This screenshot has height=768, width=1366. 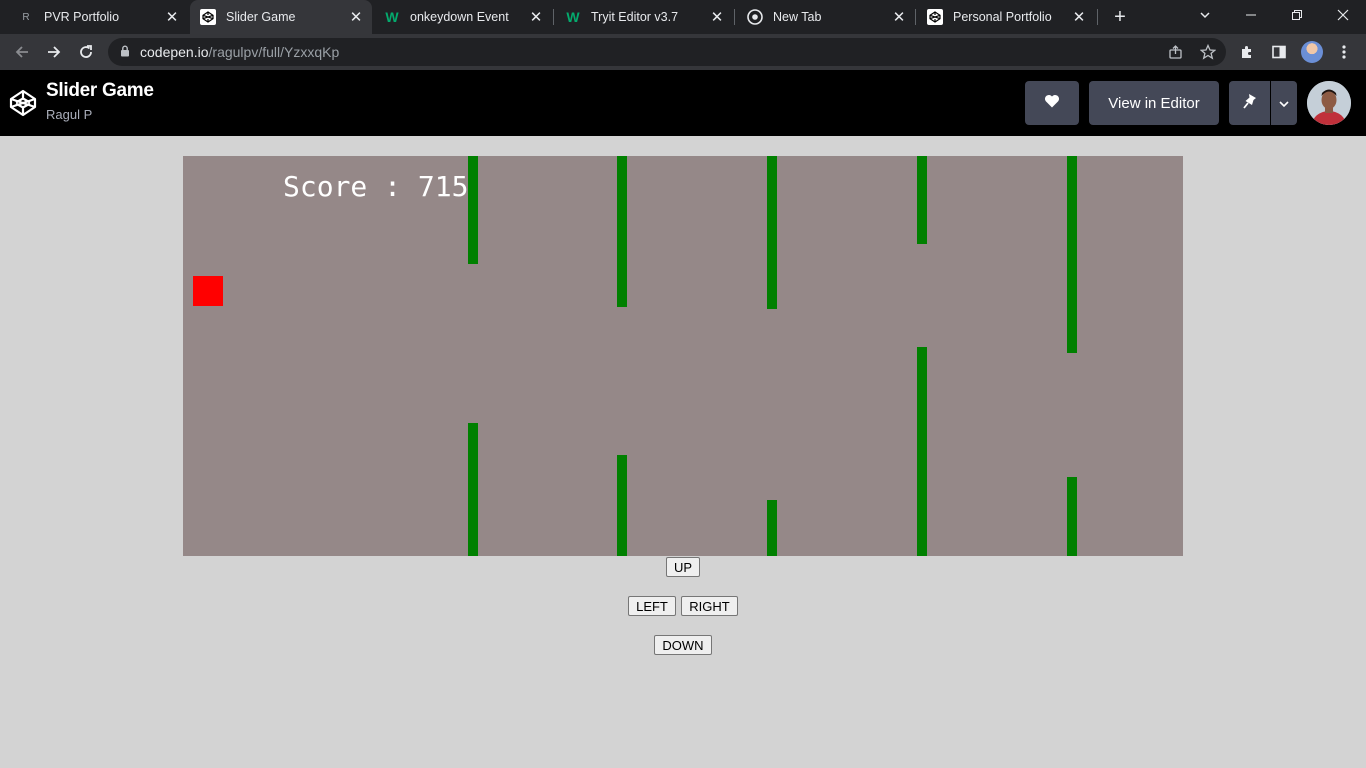 What do you see at coordinates (652, 606) in the screenshot?
I see `left-button: LEFT` at bounding box center [652, 606].